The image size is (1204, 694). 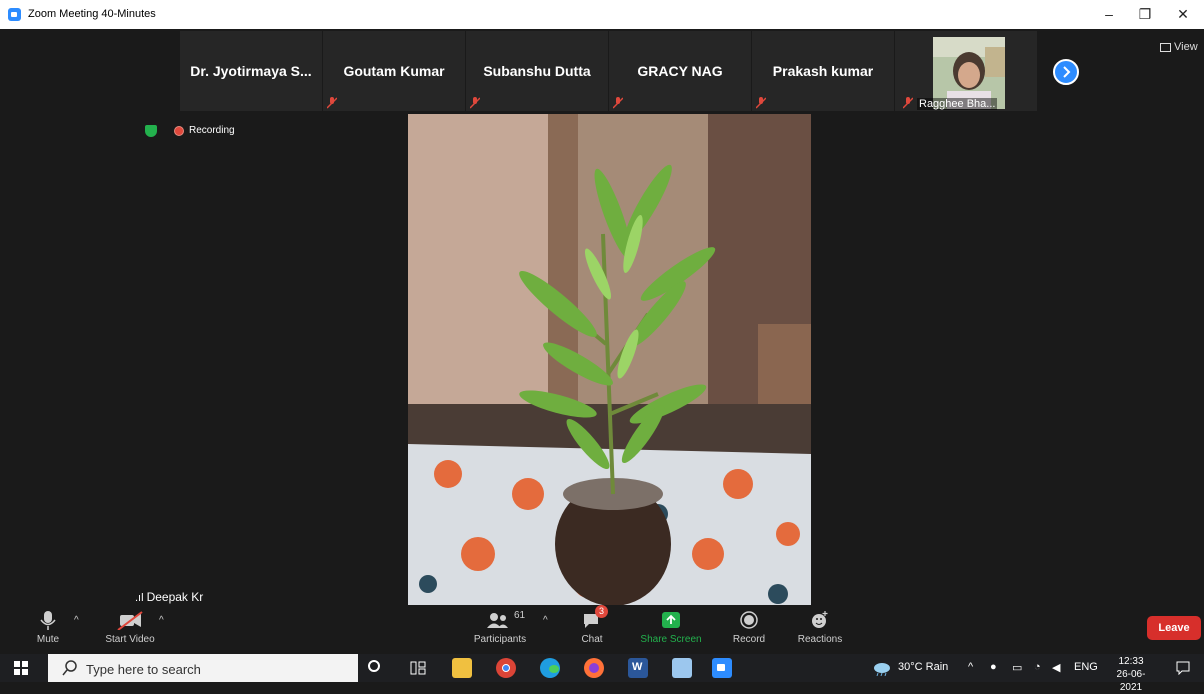 What do you see at coordinates (500, 639) in the screenshot?
I see `participants-label: Participants` at bounding box center [500, 639].